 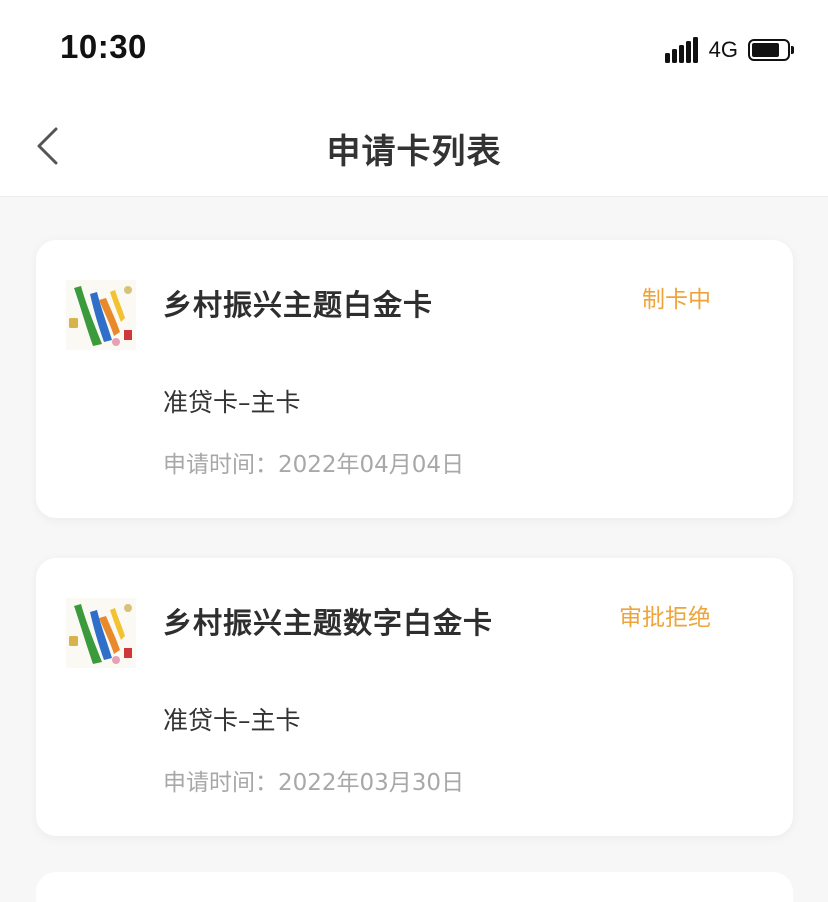 I want to click on application-card-partial, so click(x=414, y=887).